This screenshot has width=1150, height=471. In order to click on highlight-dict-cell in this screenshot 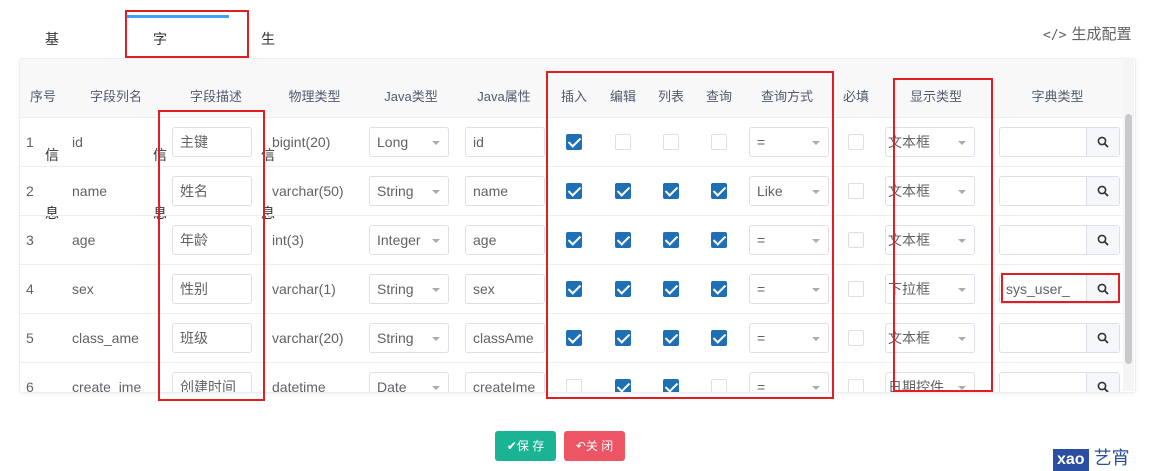, I will do `click(1060, 288)`.